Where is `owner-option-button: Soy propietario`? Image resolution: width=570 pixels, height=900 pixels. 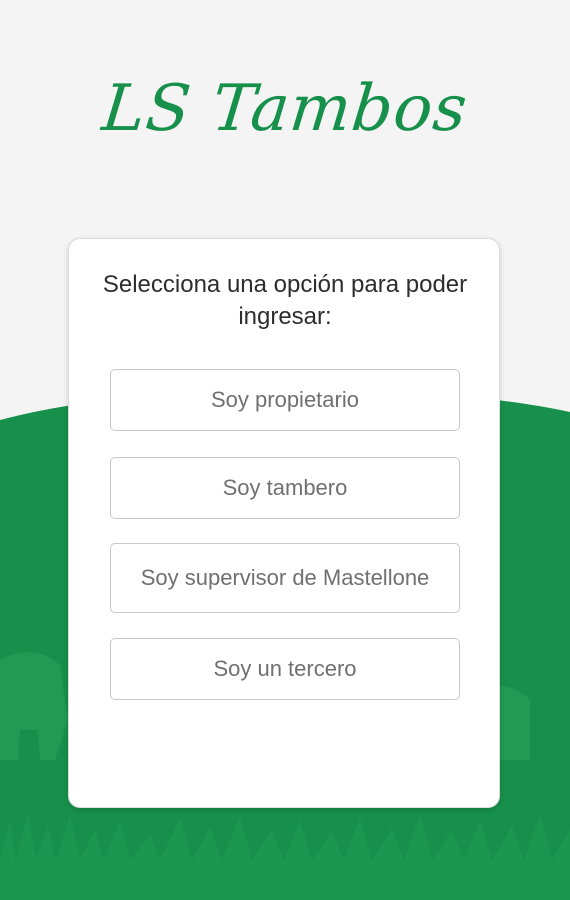 owner-option-button: Soy propietario is located at coordinates (285, 400).